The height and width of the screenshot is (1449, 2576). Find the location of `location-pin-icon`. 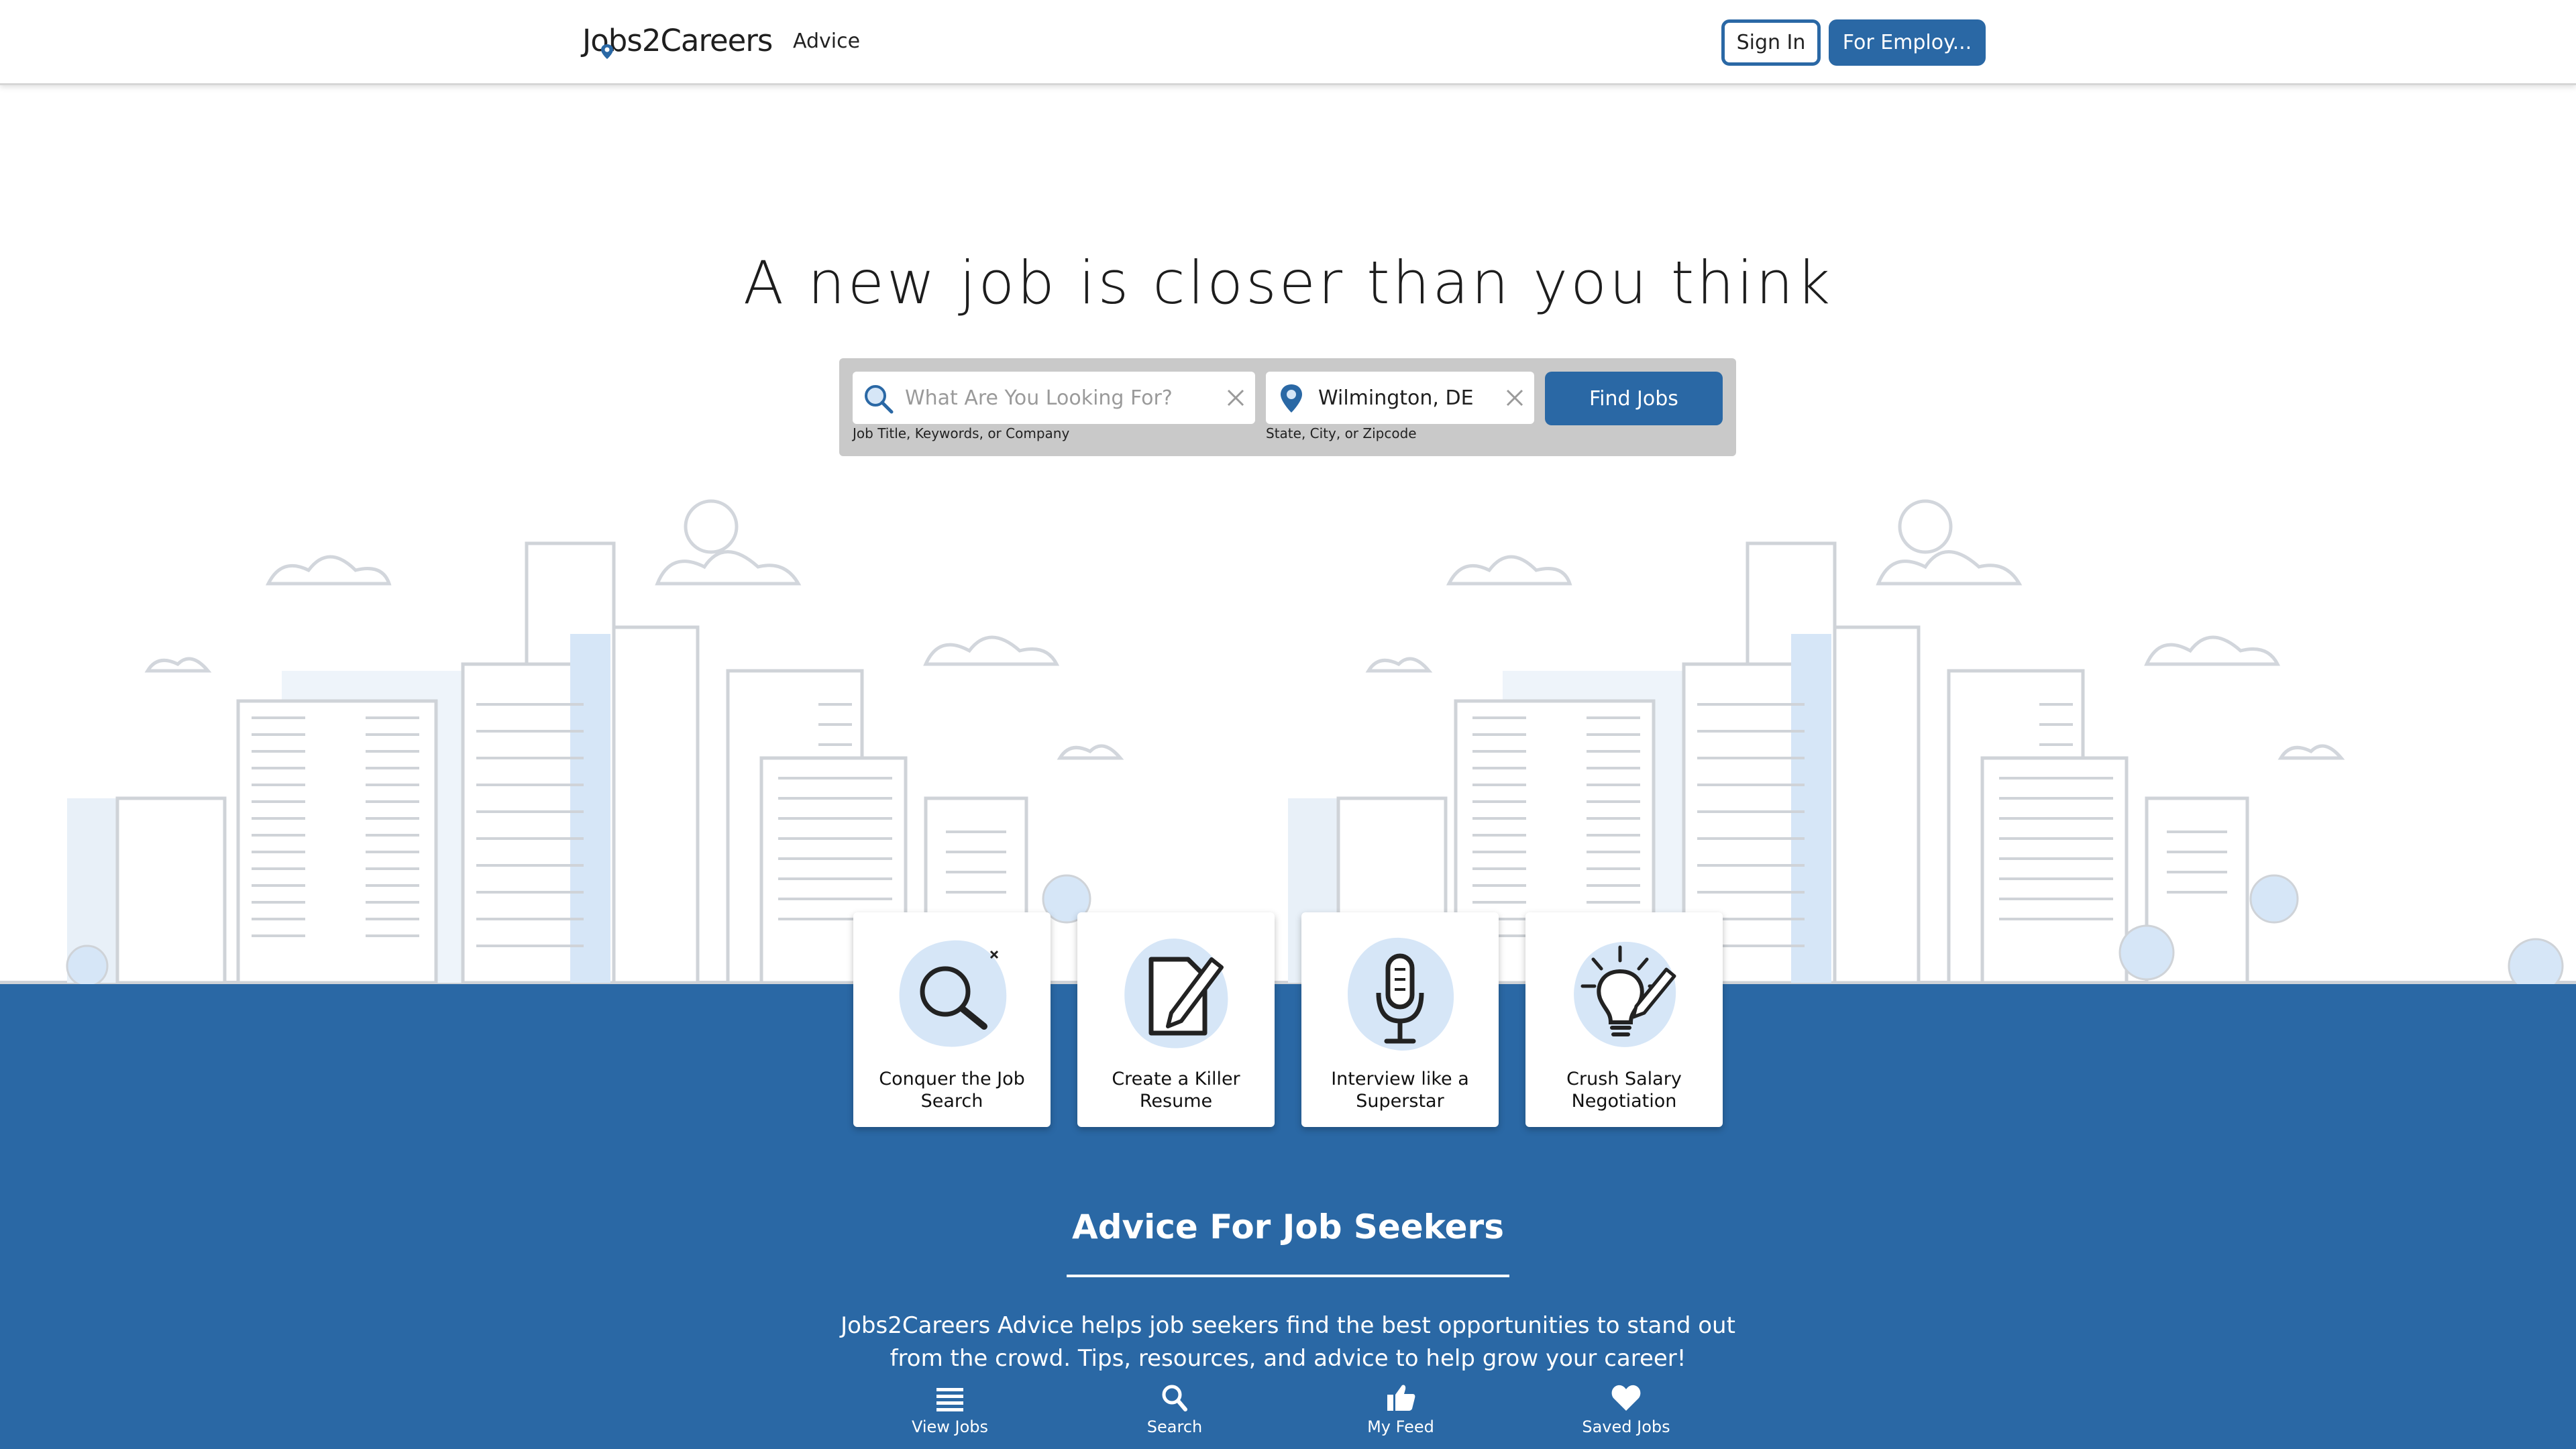

location-pin-icon is located at coordinates (1291, 398).